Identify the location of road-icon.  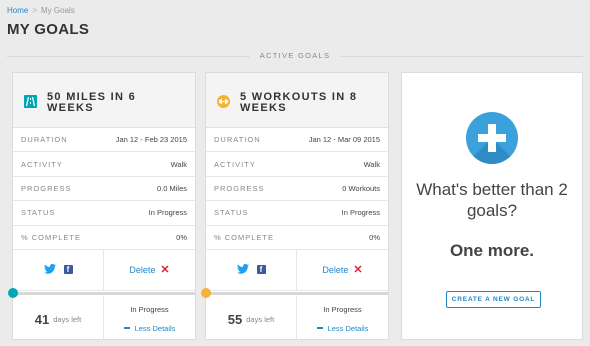
(30, 101).